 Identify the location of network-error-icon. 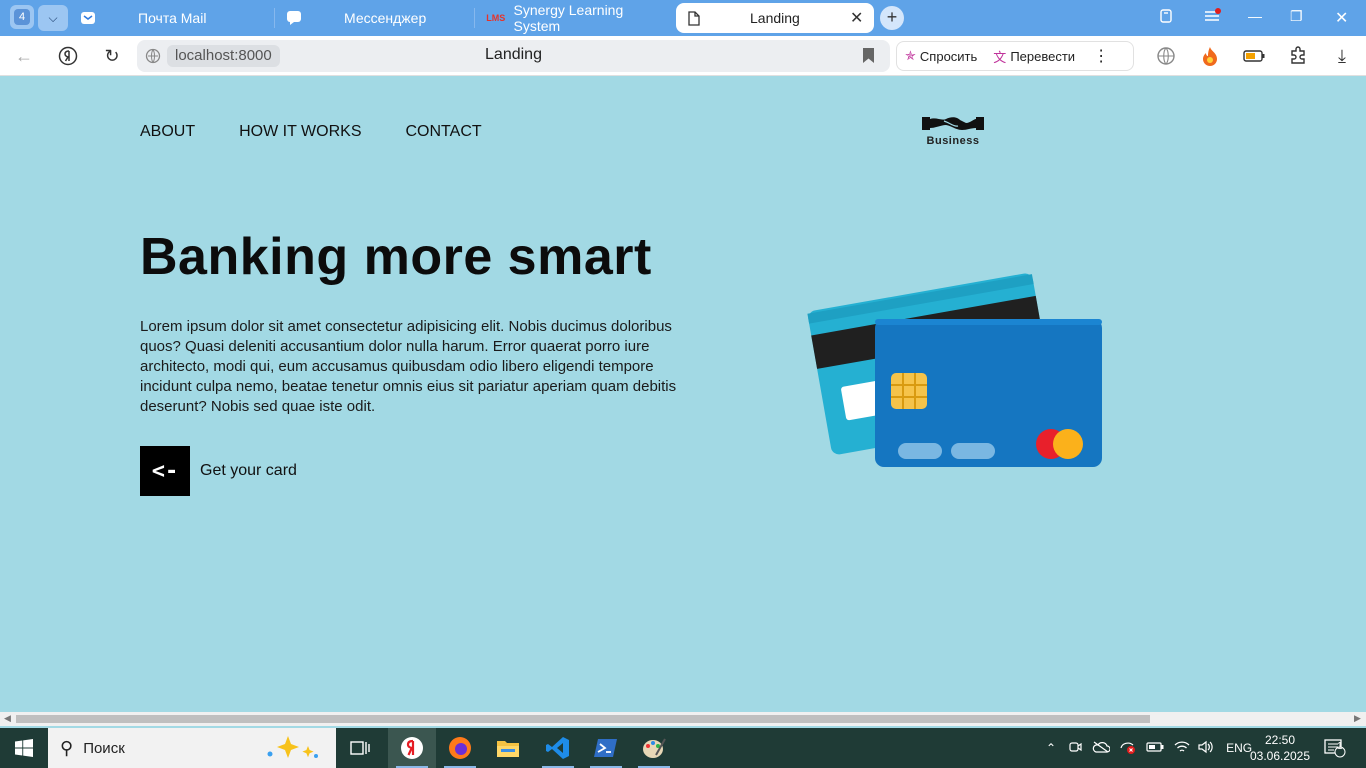
(1128, 748).